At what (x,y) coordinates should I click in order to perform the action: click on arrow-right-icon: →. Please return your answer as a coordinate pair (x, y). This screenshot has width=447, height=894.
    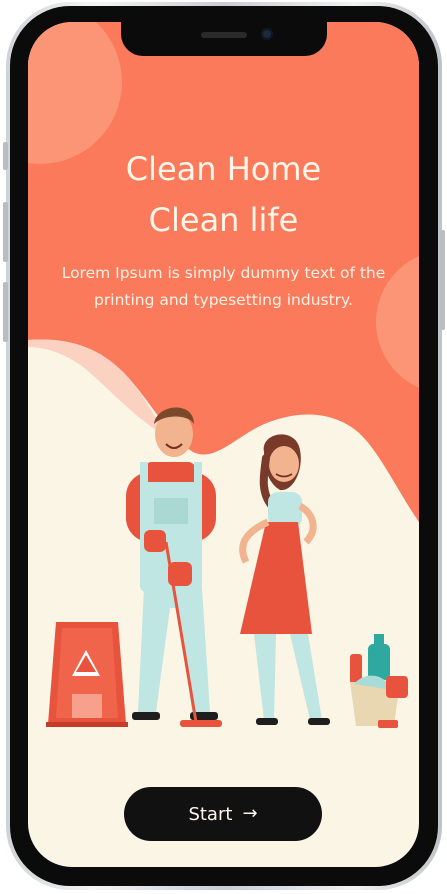
    Looking at the image, I should click on (250, 813).